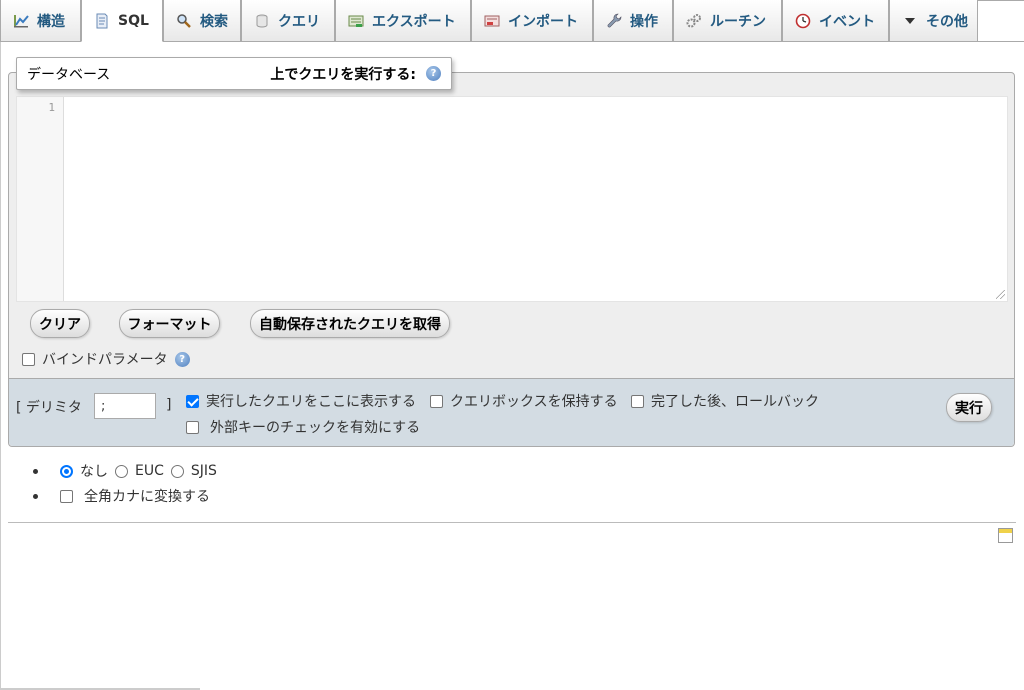  I want to click on tab-label: エクスポート, so click(414, 21).